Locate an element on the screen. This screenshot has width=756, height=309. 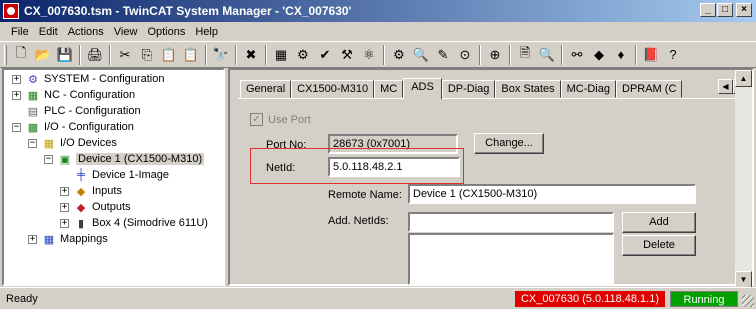
io-config-icon: ▩ is located at coordinates (33, 127).